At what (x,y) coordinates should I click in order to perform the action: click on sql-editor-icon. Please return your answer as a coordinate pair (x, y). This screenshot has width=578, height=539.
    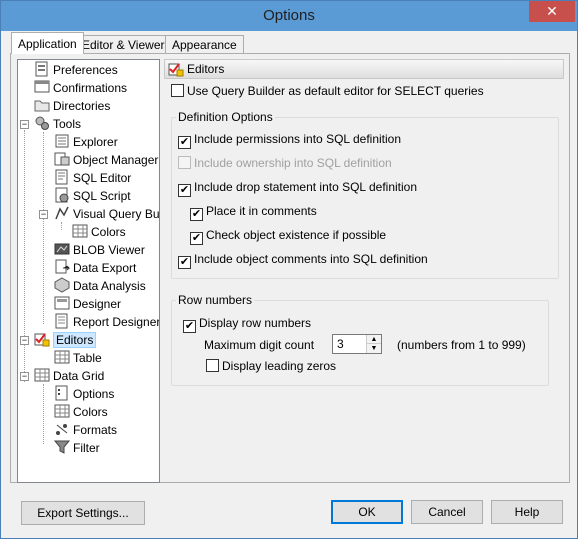
    Looking at the image, I should click on (62, 177).